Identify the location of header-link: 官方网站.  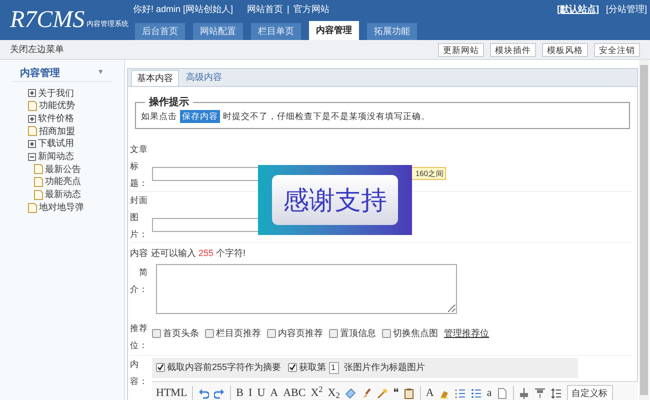
(311, 10).